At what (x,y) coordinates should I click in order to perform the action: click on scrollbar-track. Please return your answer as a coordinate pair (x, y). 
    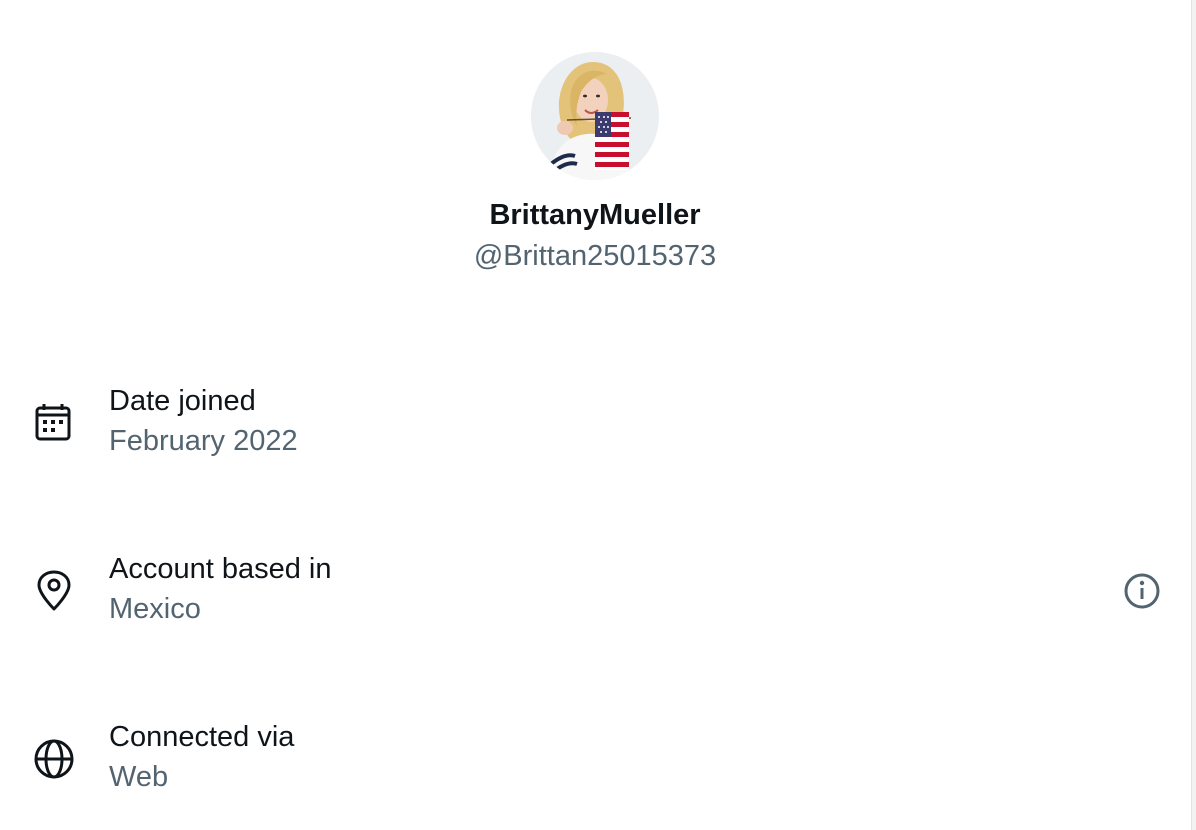
    Looking at the image, I should click on (1193, 415).